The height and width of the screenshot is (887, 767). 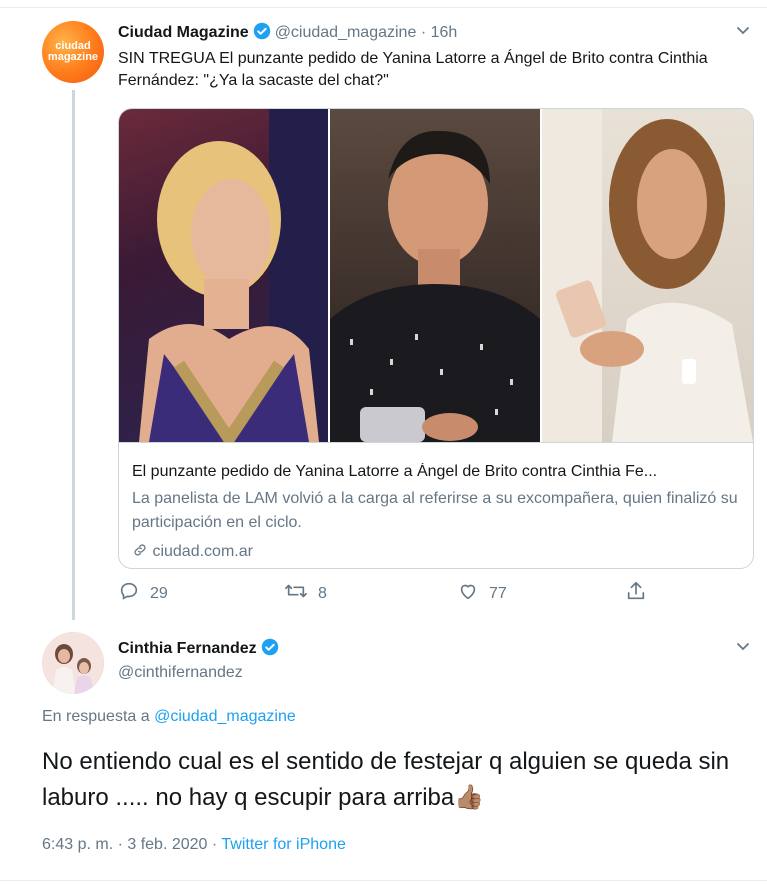 I want to click on reply-context: En respuesta a @ciudad_magazine, so click(x=169, y=717).